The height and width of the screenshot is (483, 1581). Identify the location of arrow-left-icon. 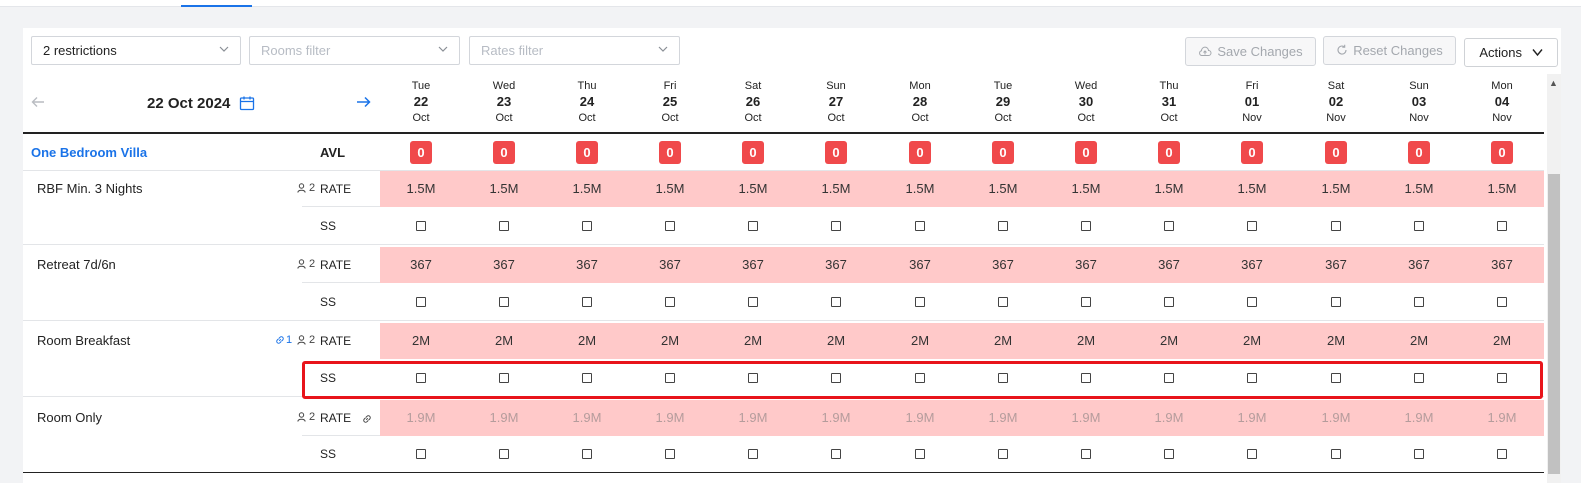
(38, 102).